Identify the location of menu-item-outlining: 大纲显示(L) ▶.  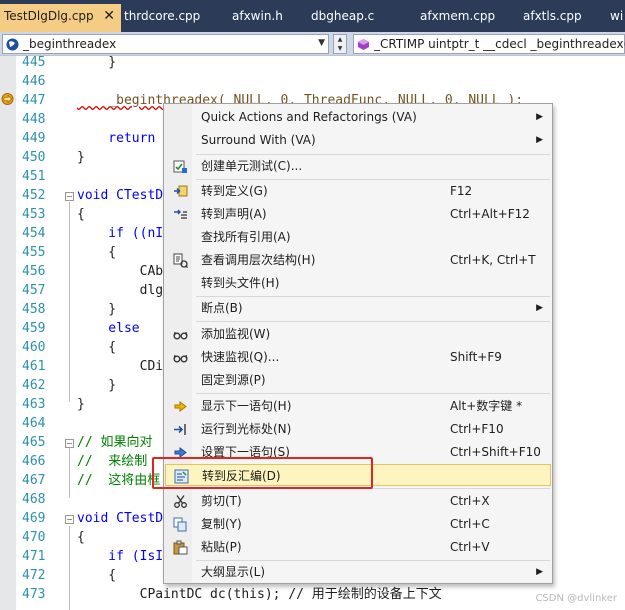
(358, 572).